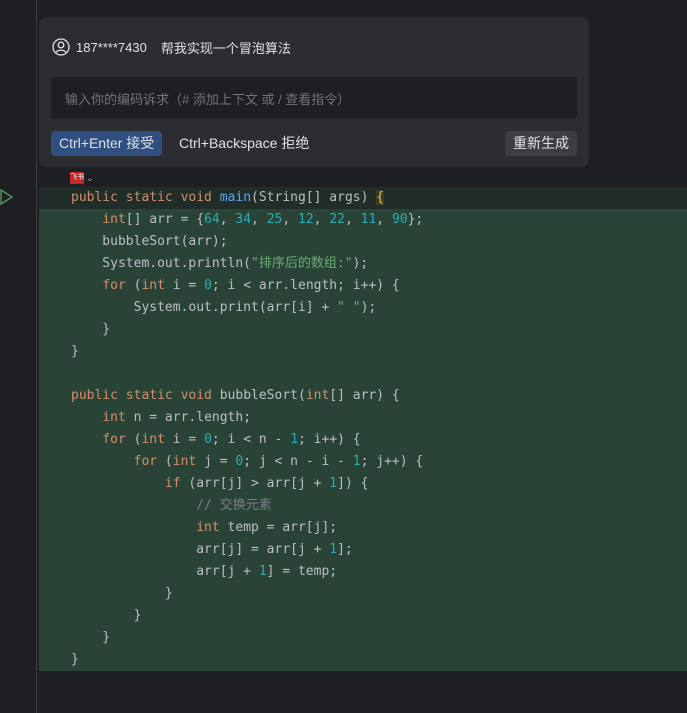 This screenshot has height=713, width=687. I want to click on code-token: "排序后的数组:", so click(302, 263).